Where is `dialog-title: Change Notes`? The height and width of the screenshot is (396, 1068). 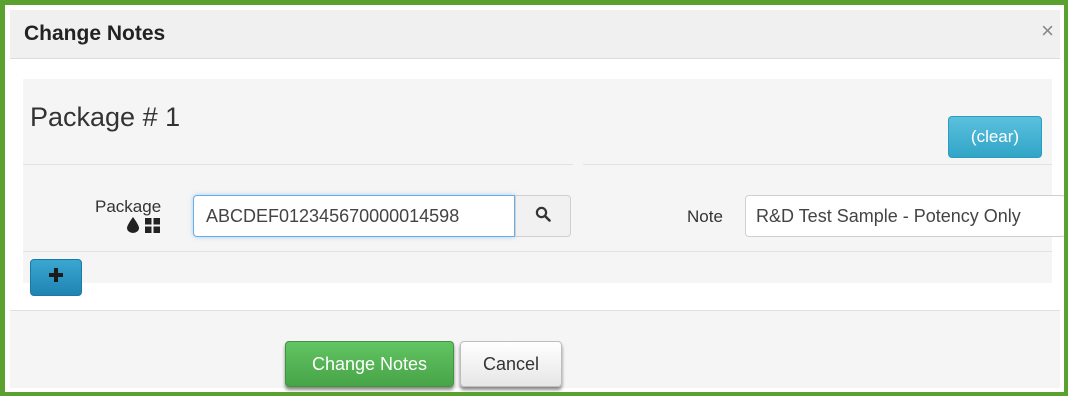 dialog-title: Change Notes is located at coordinates (95, 33).